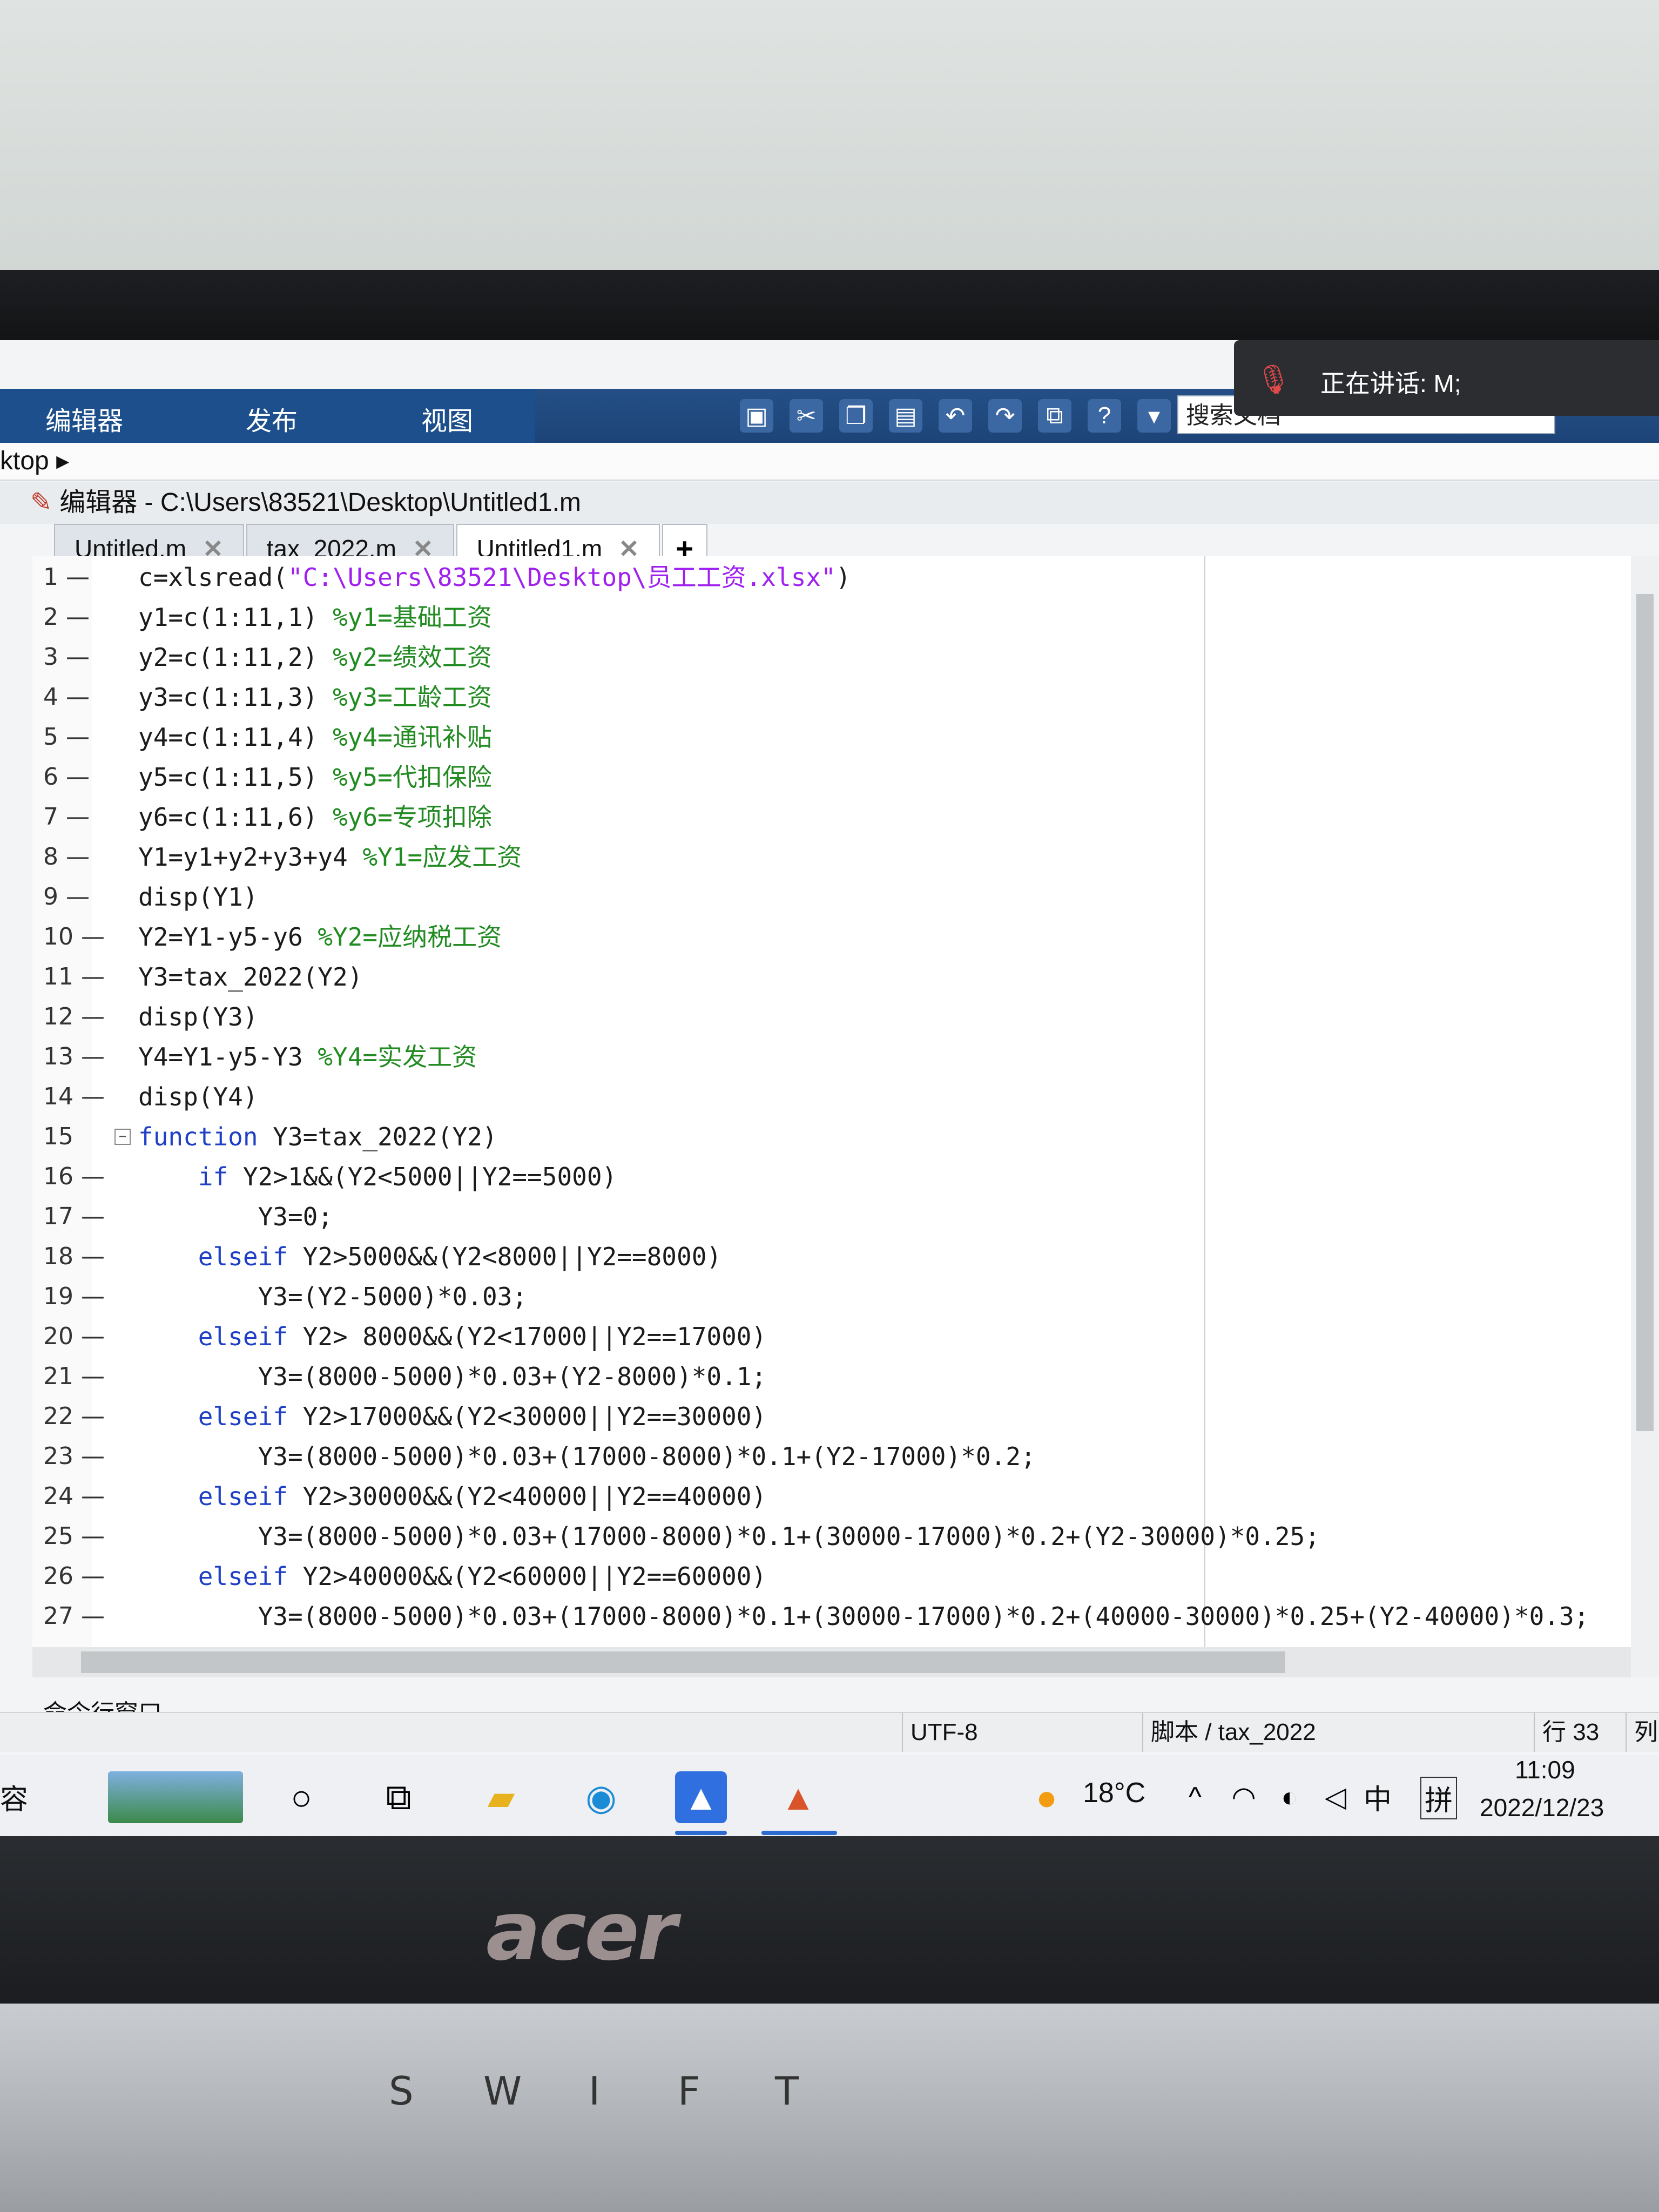  What do you see at coordinates (831, 1257) in the screenshot?
I see `code-line: 18 — elseif Y2>5000&&(Y2<8000||Y2==8000)` at bounding box center [831, 1257].